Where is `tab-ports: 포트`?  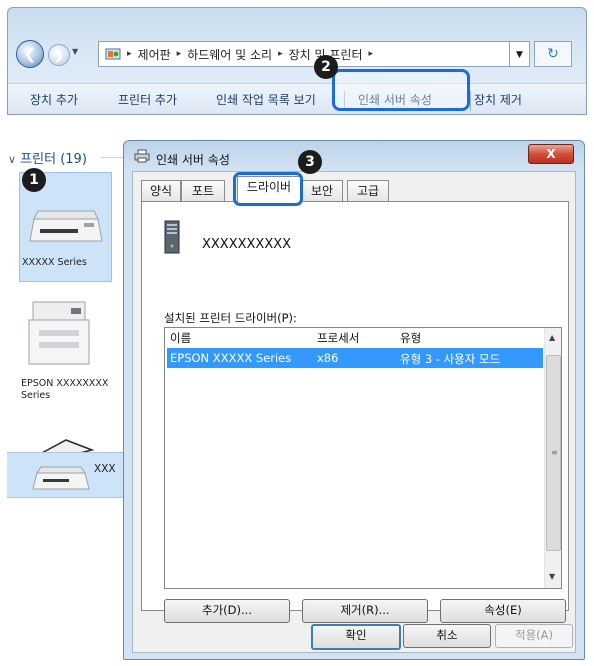
tab-ports: 포트 is located at coordinates (203, 191).